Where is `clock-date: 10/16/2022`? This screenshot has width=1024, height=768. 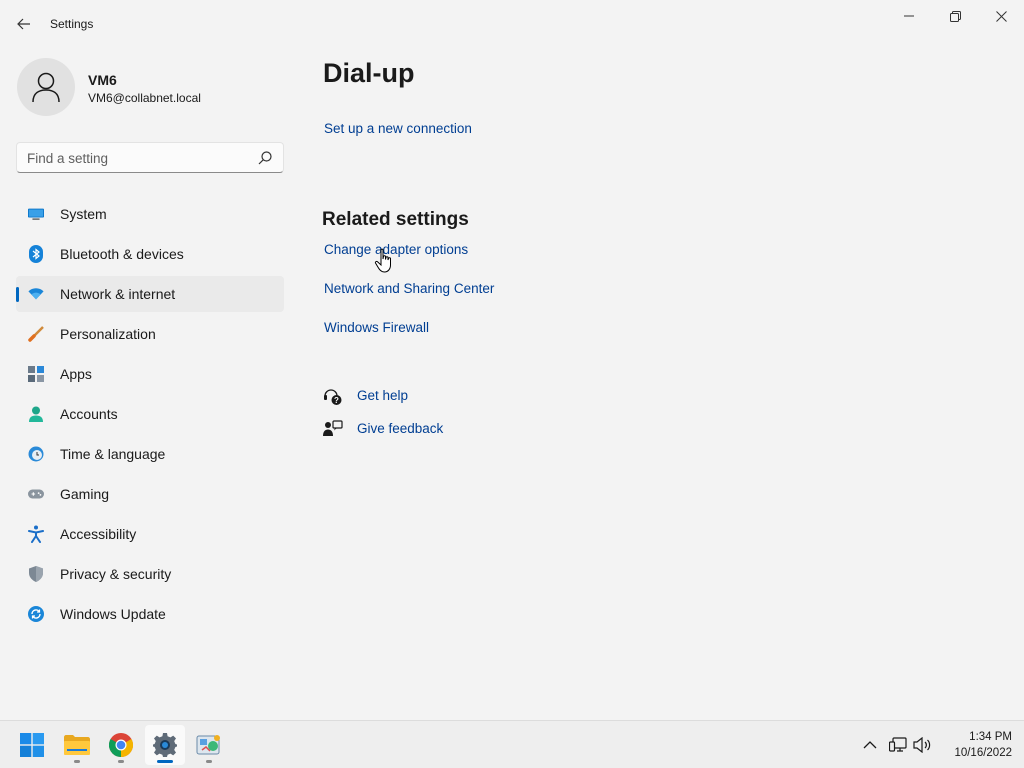
clock-date: 10/16/2022 is located at coordinates (983, 753).